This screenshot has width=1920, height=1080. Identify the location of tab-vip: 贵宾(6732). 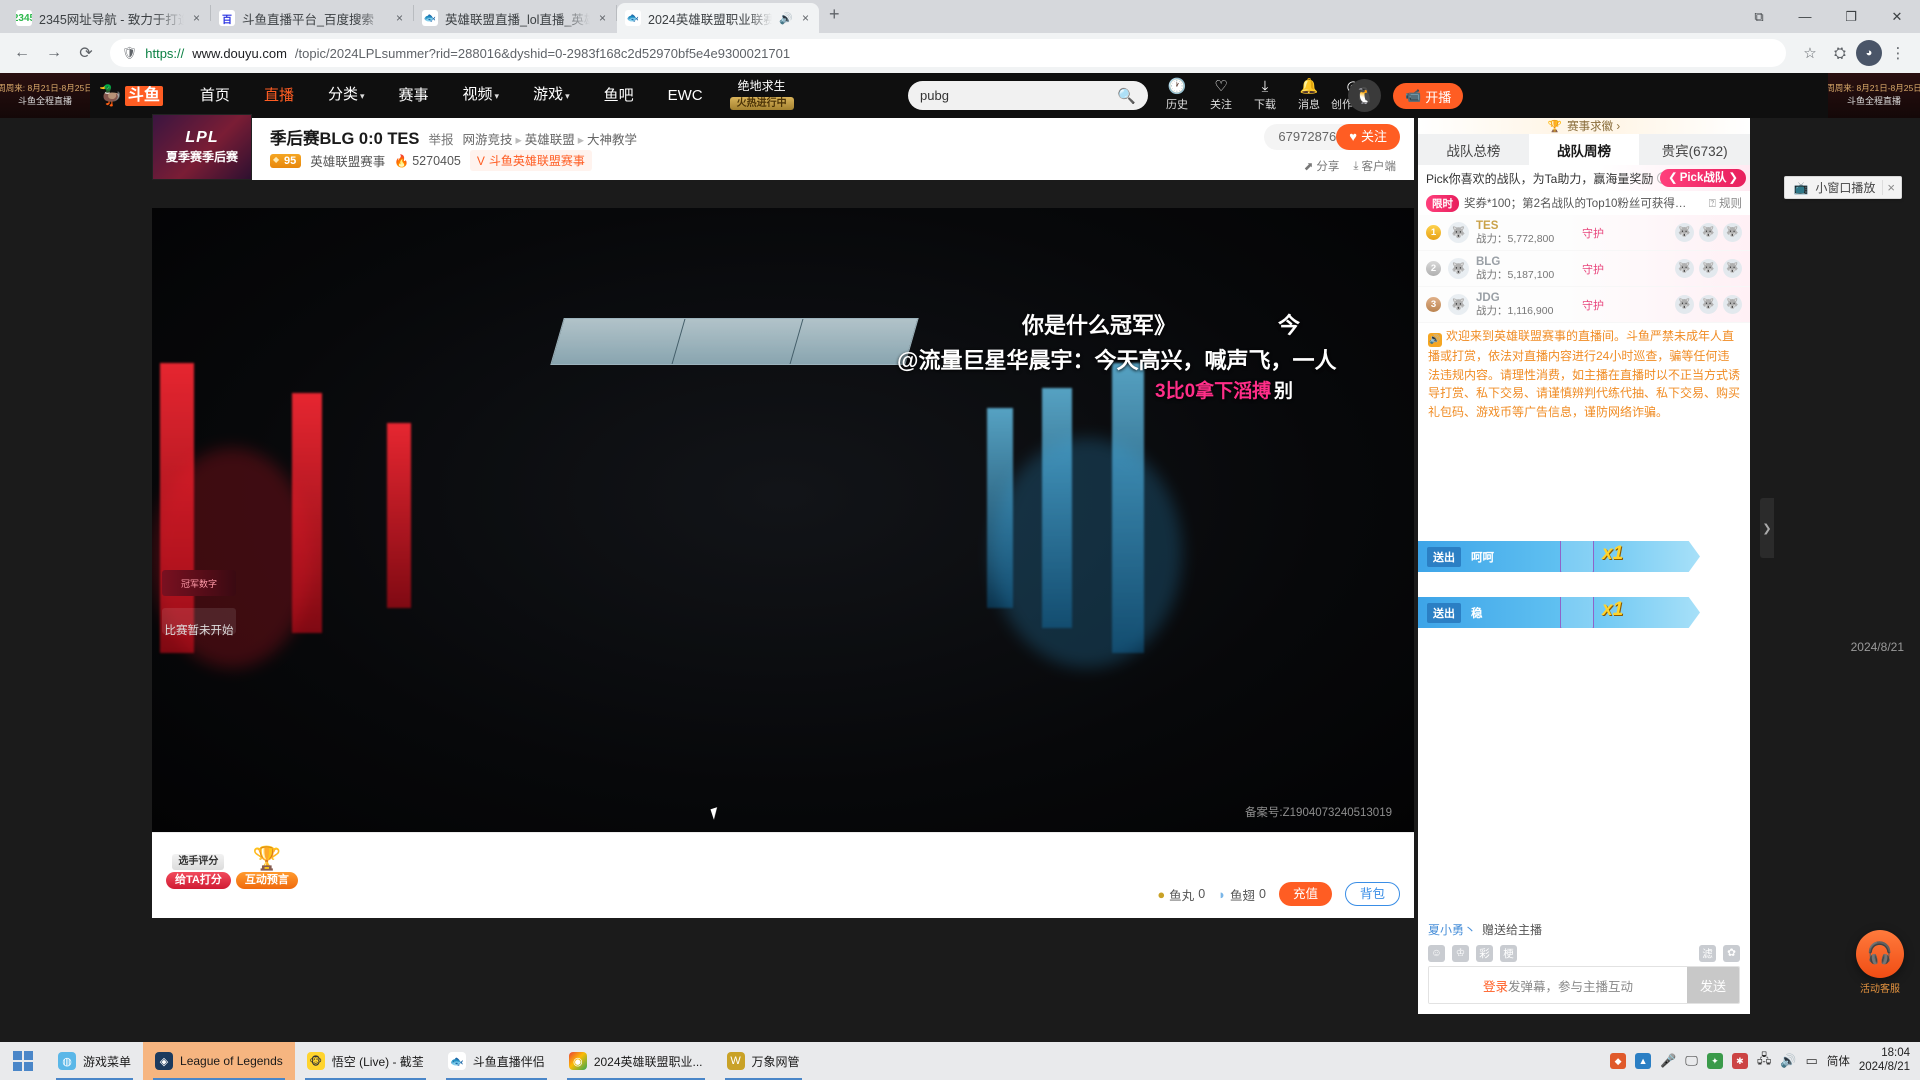
(1694, 149).